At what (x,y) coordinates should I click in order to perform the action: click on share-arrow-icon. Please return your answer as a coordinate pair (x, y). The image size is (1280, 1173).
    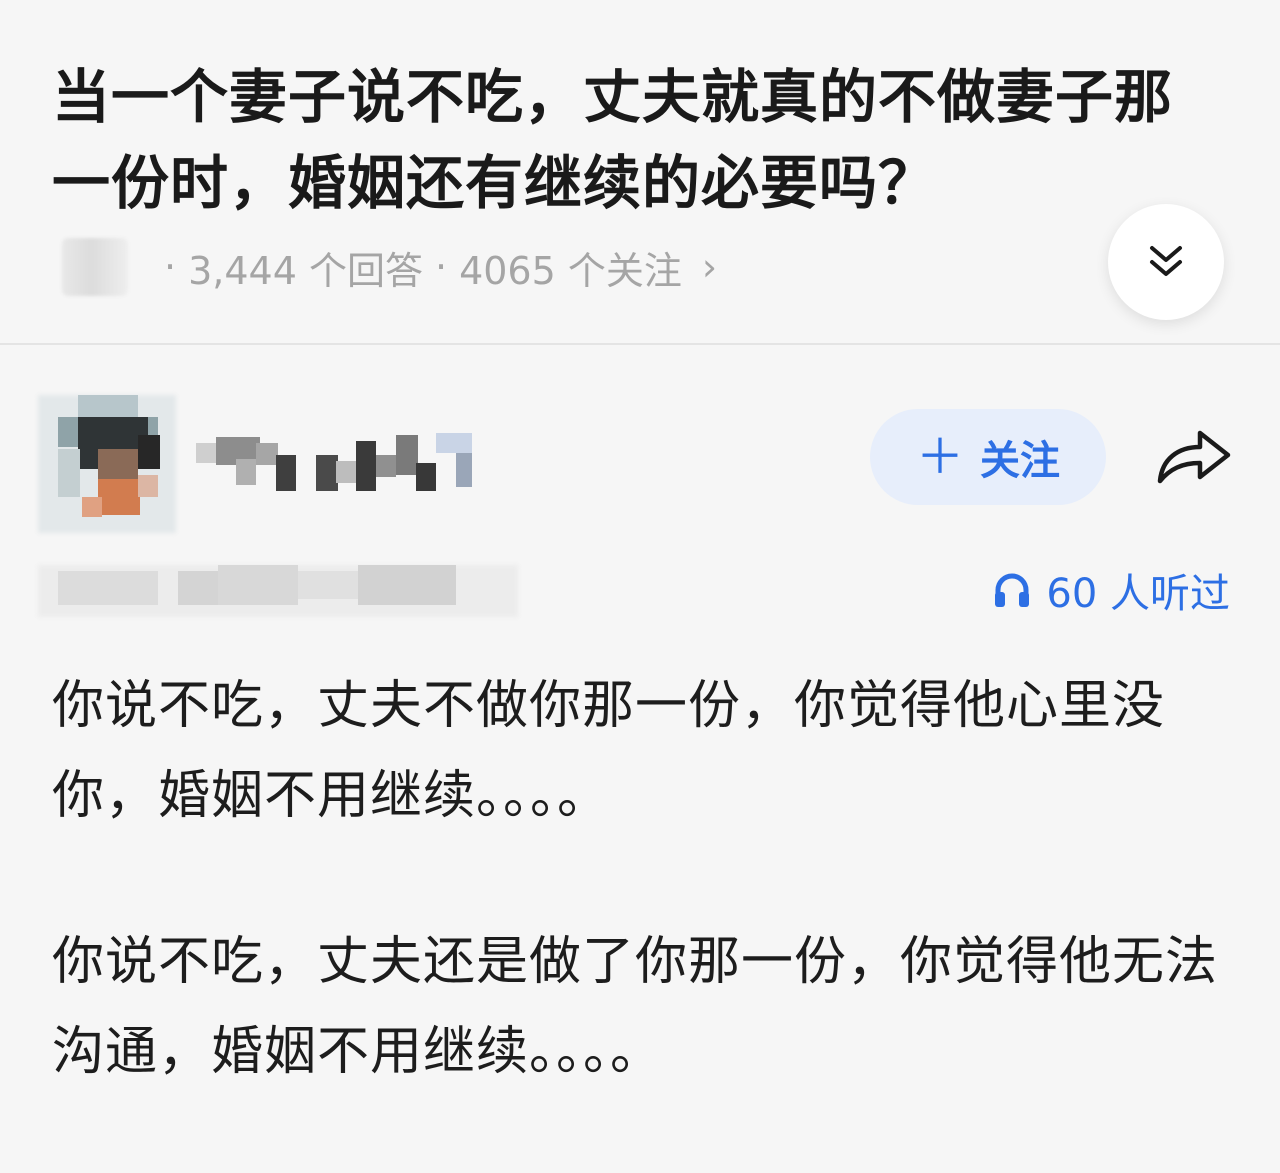
    Looking at the image, I should click on (1194, 457).